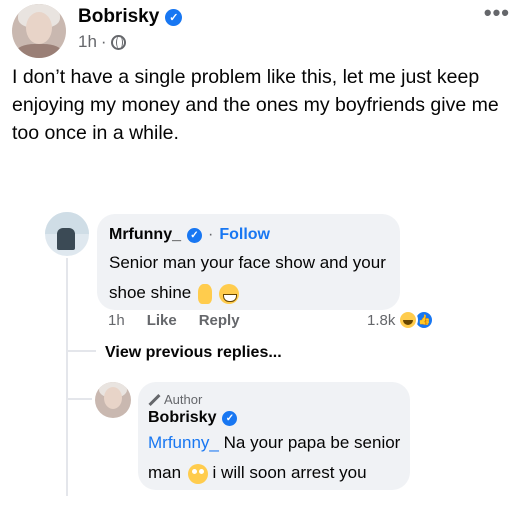  What do you see at coordinates (244, 235) in the screenshot?
I see `follow-button: Follow` at bounding box center [244, 235].